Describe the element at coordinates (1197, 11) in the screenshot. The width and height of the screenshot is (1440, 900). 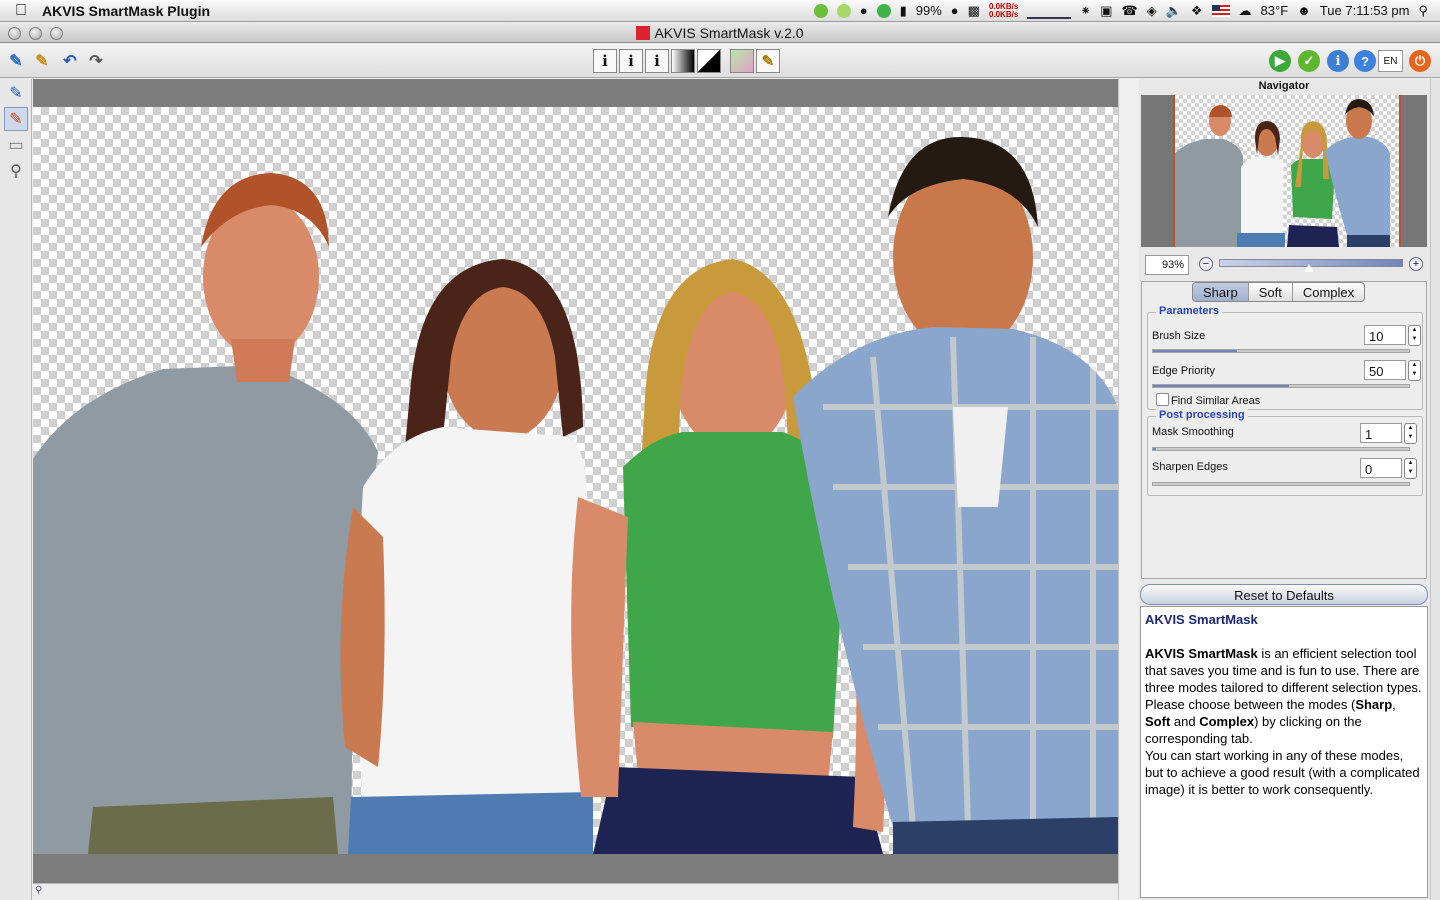
I see `script-icon: ❖` at that location.